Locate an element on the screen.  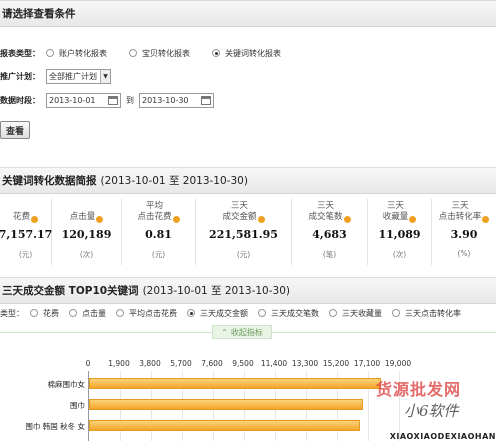
watermark-title: 货源批发网 is located at coordinates (419, 389).